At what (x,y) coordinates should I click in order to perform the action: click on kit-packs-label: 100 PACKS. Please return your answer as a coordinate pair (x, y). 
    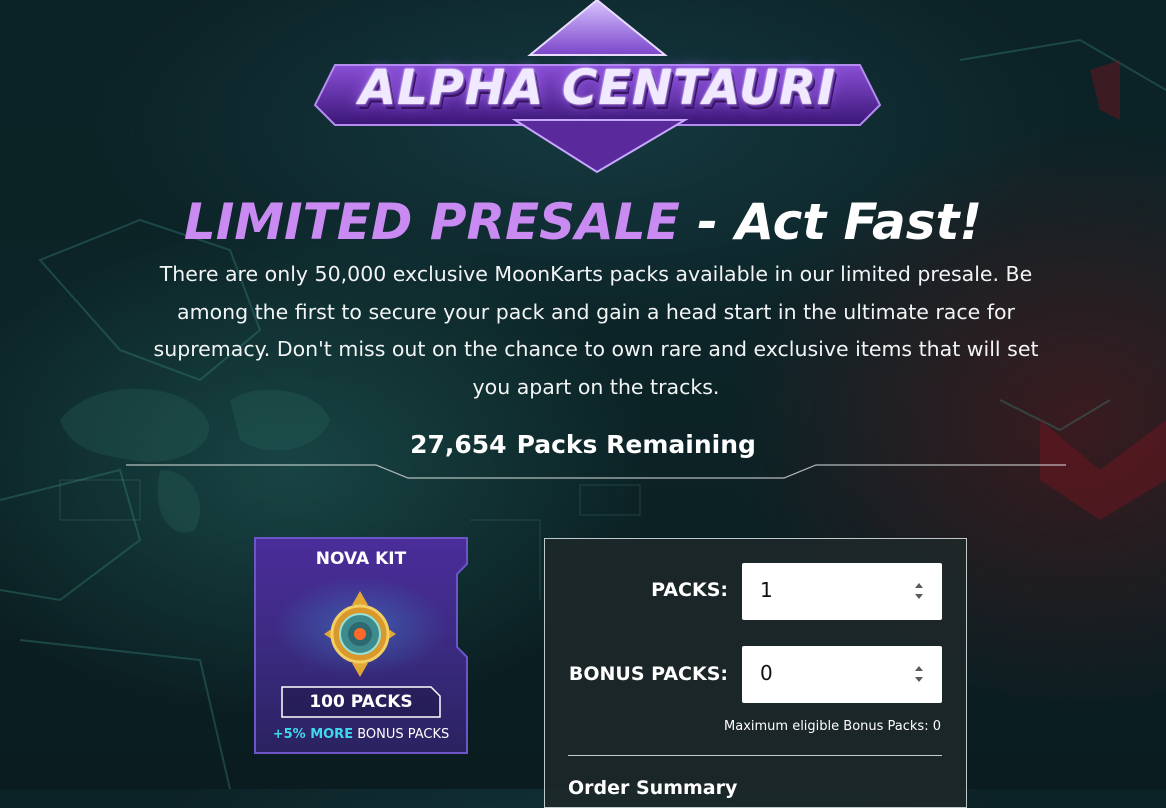
    Looking at the image, I should click on (361, 702).